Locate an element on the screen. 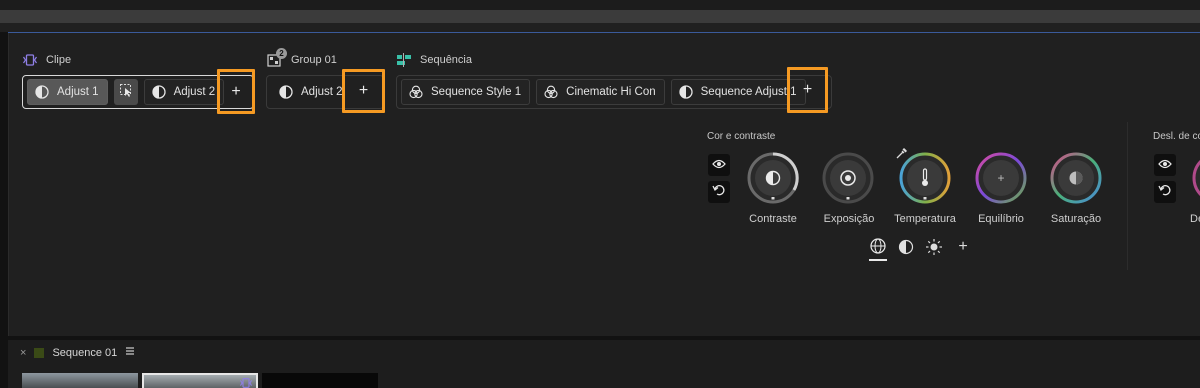  sequence-chip-style-1: Sequence Style 1 is located at coordinates (466, 92).